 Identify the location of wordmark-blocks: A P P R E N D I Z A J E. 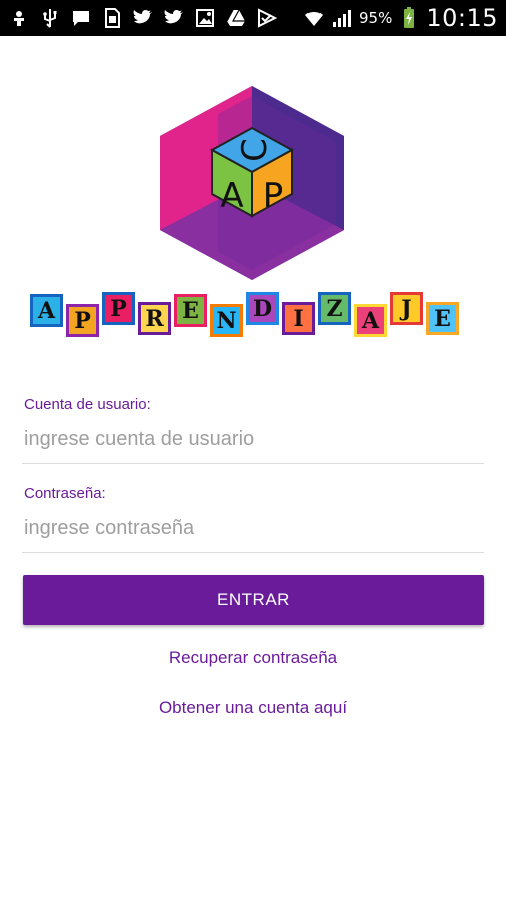
(254, 316).